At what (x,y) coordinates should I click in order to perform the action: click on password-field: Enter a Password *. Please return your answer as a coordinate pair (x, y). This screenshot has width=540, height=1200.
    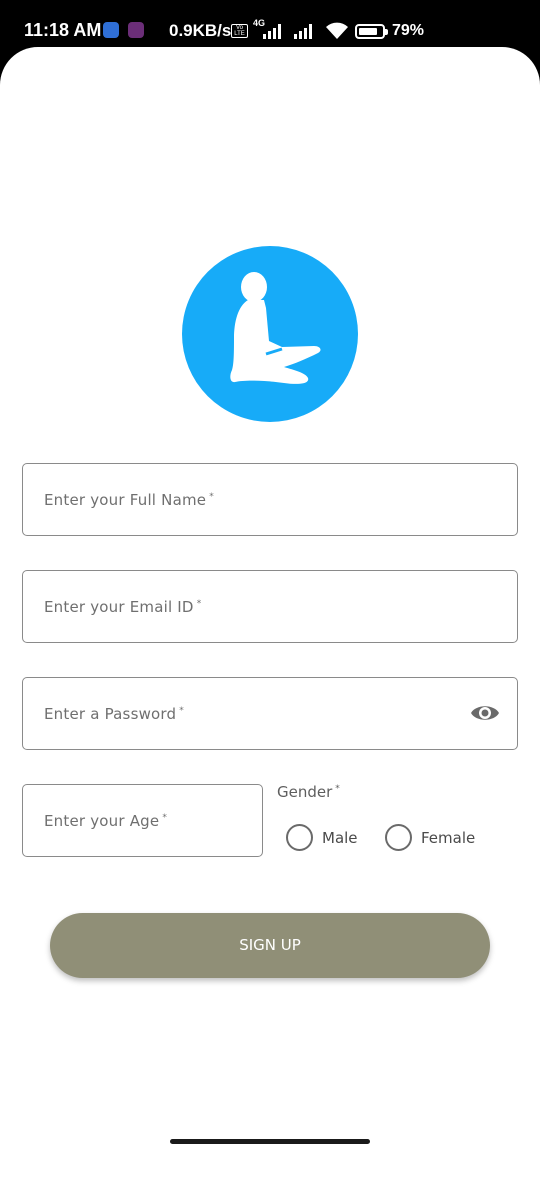
    Looking at the image, I should click on (270, 713).